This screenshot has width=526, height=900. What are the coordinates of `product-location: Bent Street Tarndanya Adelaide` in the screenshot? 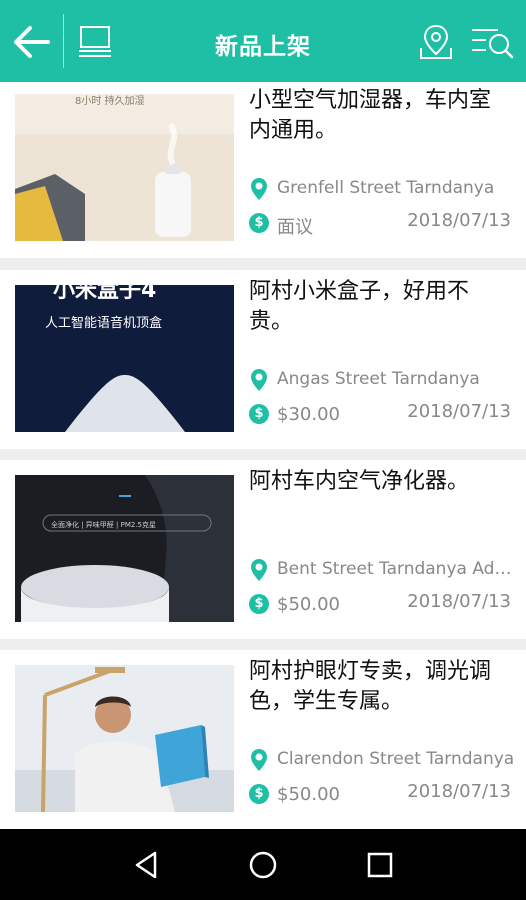 It's located at (383, 570).